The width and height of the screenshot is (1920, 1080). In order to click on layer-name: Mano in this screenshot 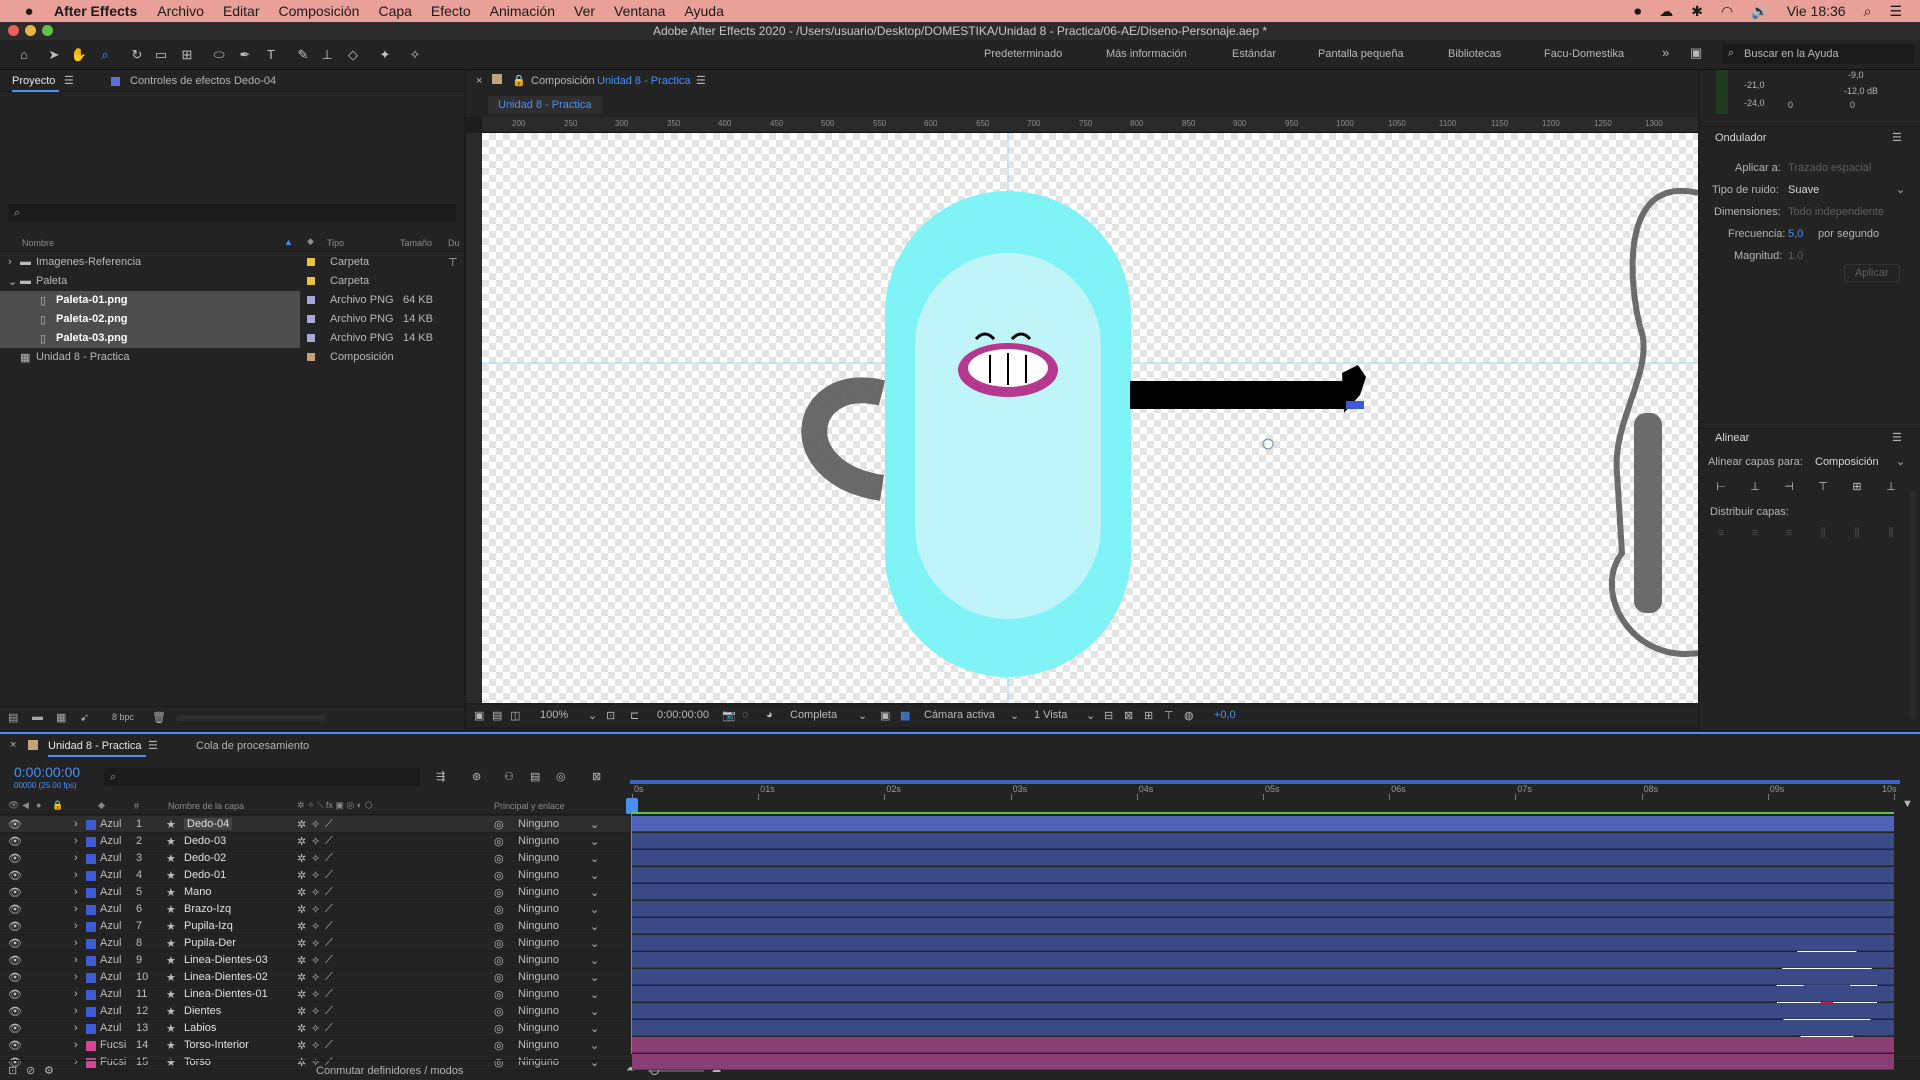, I will do `click(198, 892)`.